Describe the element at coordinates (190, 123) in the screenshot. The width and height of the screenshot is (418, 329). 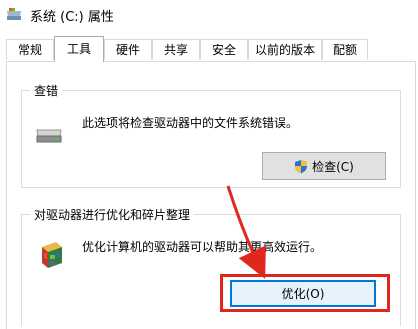
I see `error-check-description: 此选项将检查驱动器中的文件系统错误。` at that location.